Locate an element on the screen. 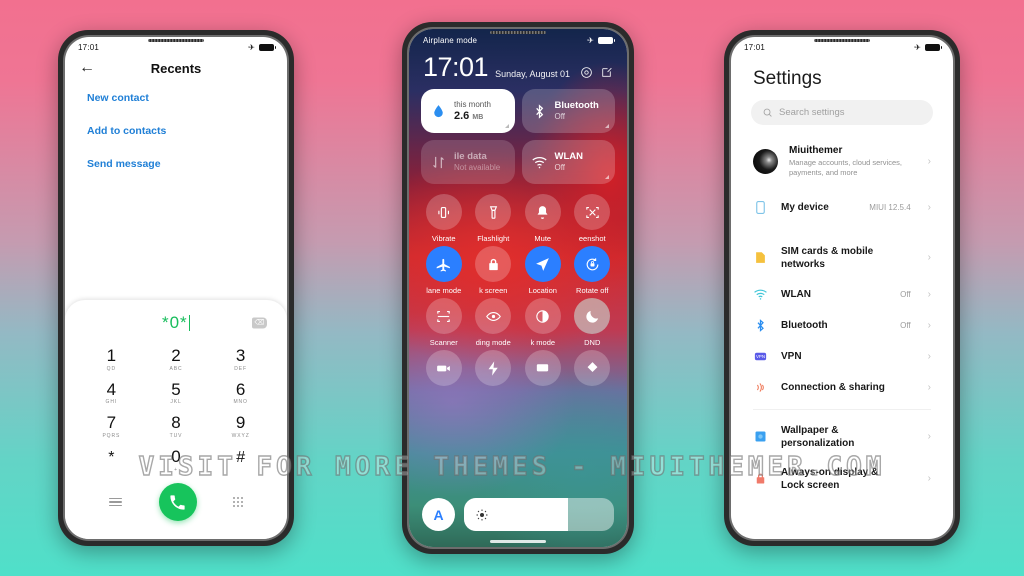  key-9: 9 WXYZ is located at coordinates (240, 425).